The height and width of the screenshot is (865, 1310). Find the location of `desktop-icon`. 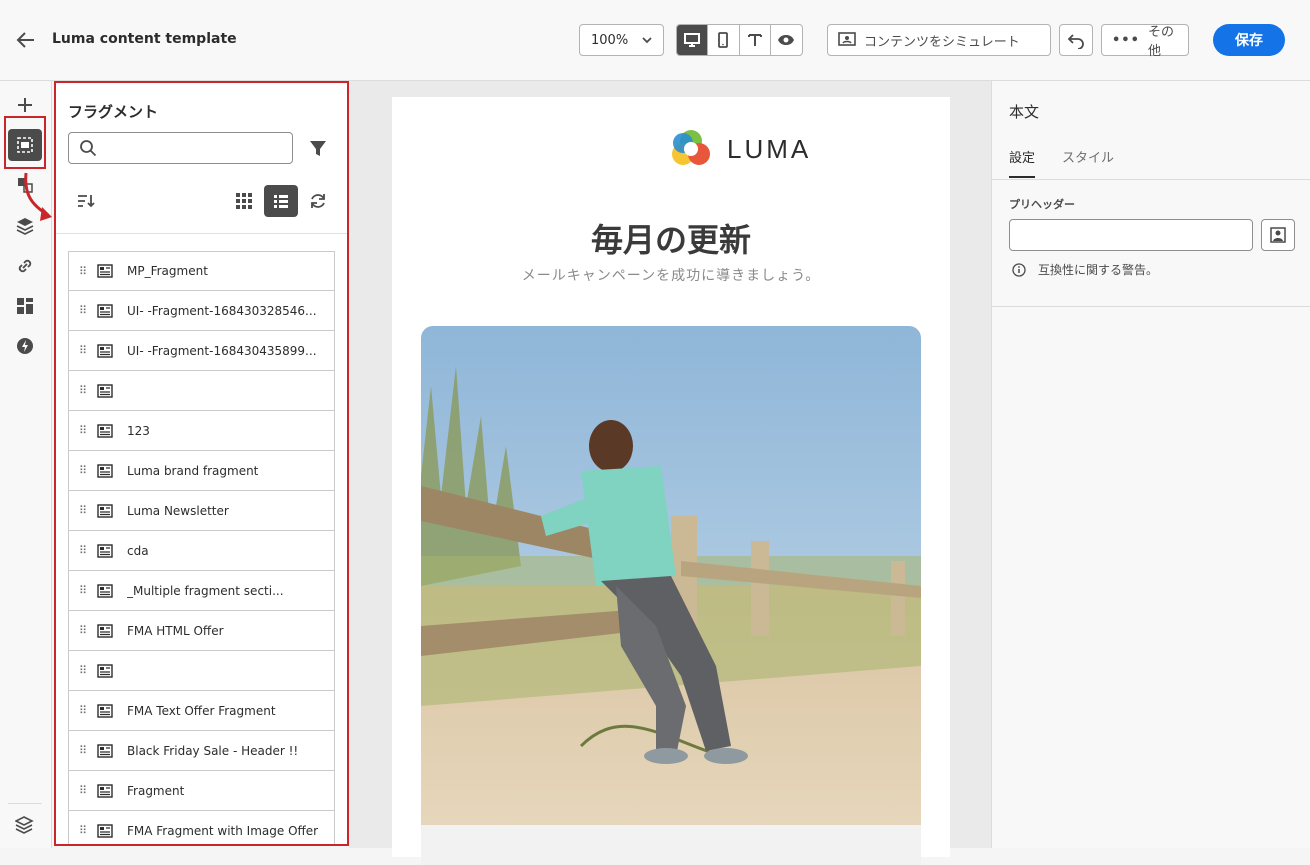

desktop-icon is located at coordinates (692, 40).